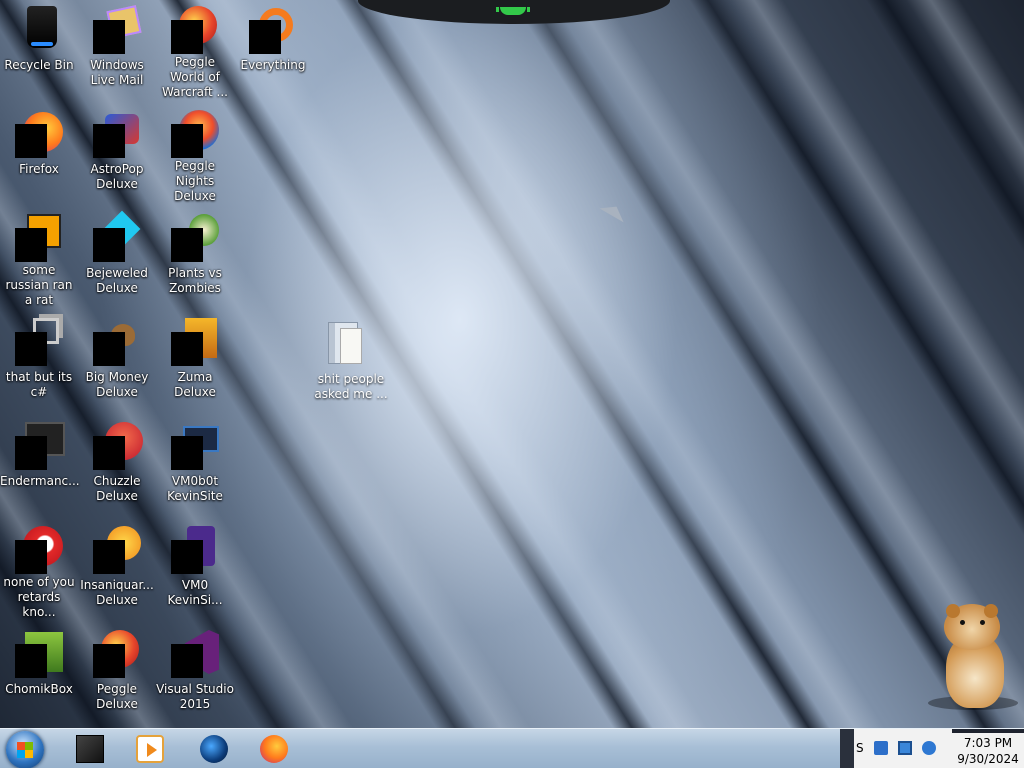 This screenshot has width=1024, height=768. Describe the element at coordinates (195, 30) in the screenshot. I see `peggle-icon` at that location.